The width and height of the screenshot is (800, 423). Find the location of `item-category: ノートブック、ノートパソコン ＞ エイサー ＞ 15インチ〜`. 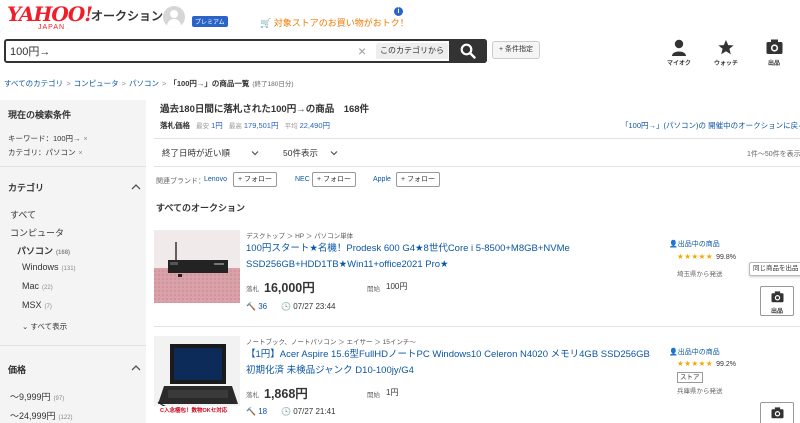

item-category: ノートブック、ノートパソコン ＞ エイサー ＞ 15インチ〜 is located at coordinates (331, 341).